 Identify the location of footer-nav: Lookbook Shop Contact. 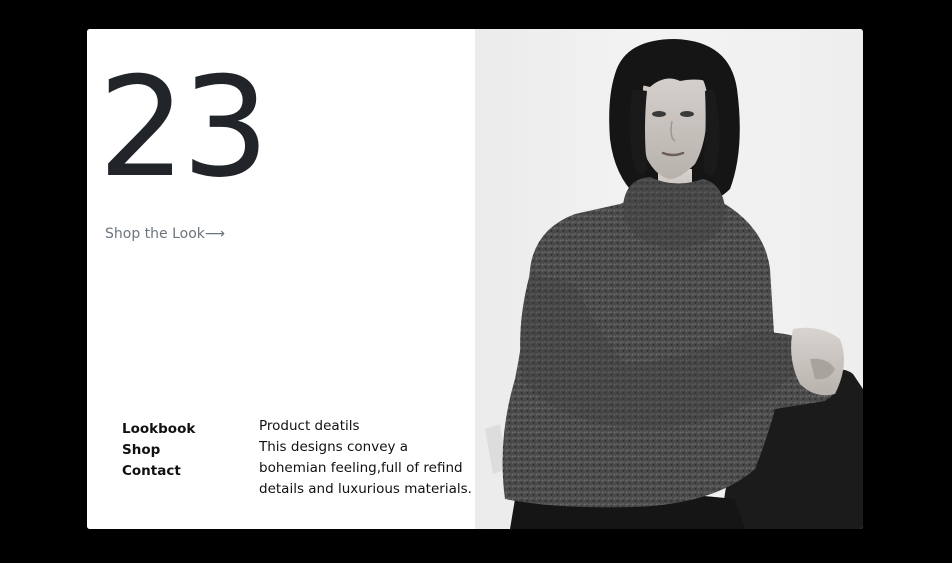
(158, 450).